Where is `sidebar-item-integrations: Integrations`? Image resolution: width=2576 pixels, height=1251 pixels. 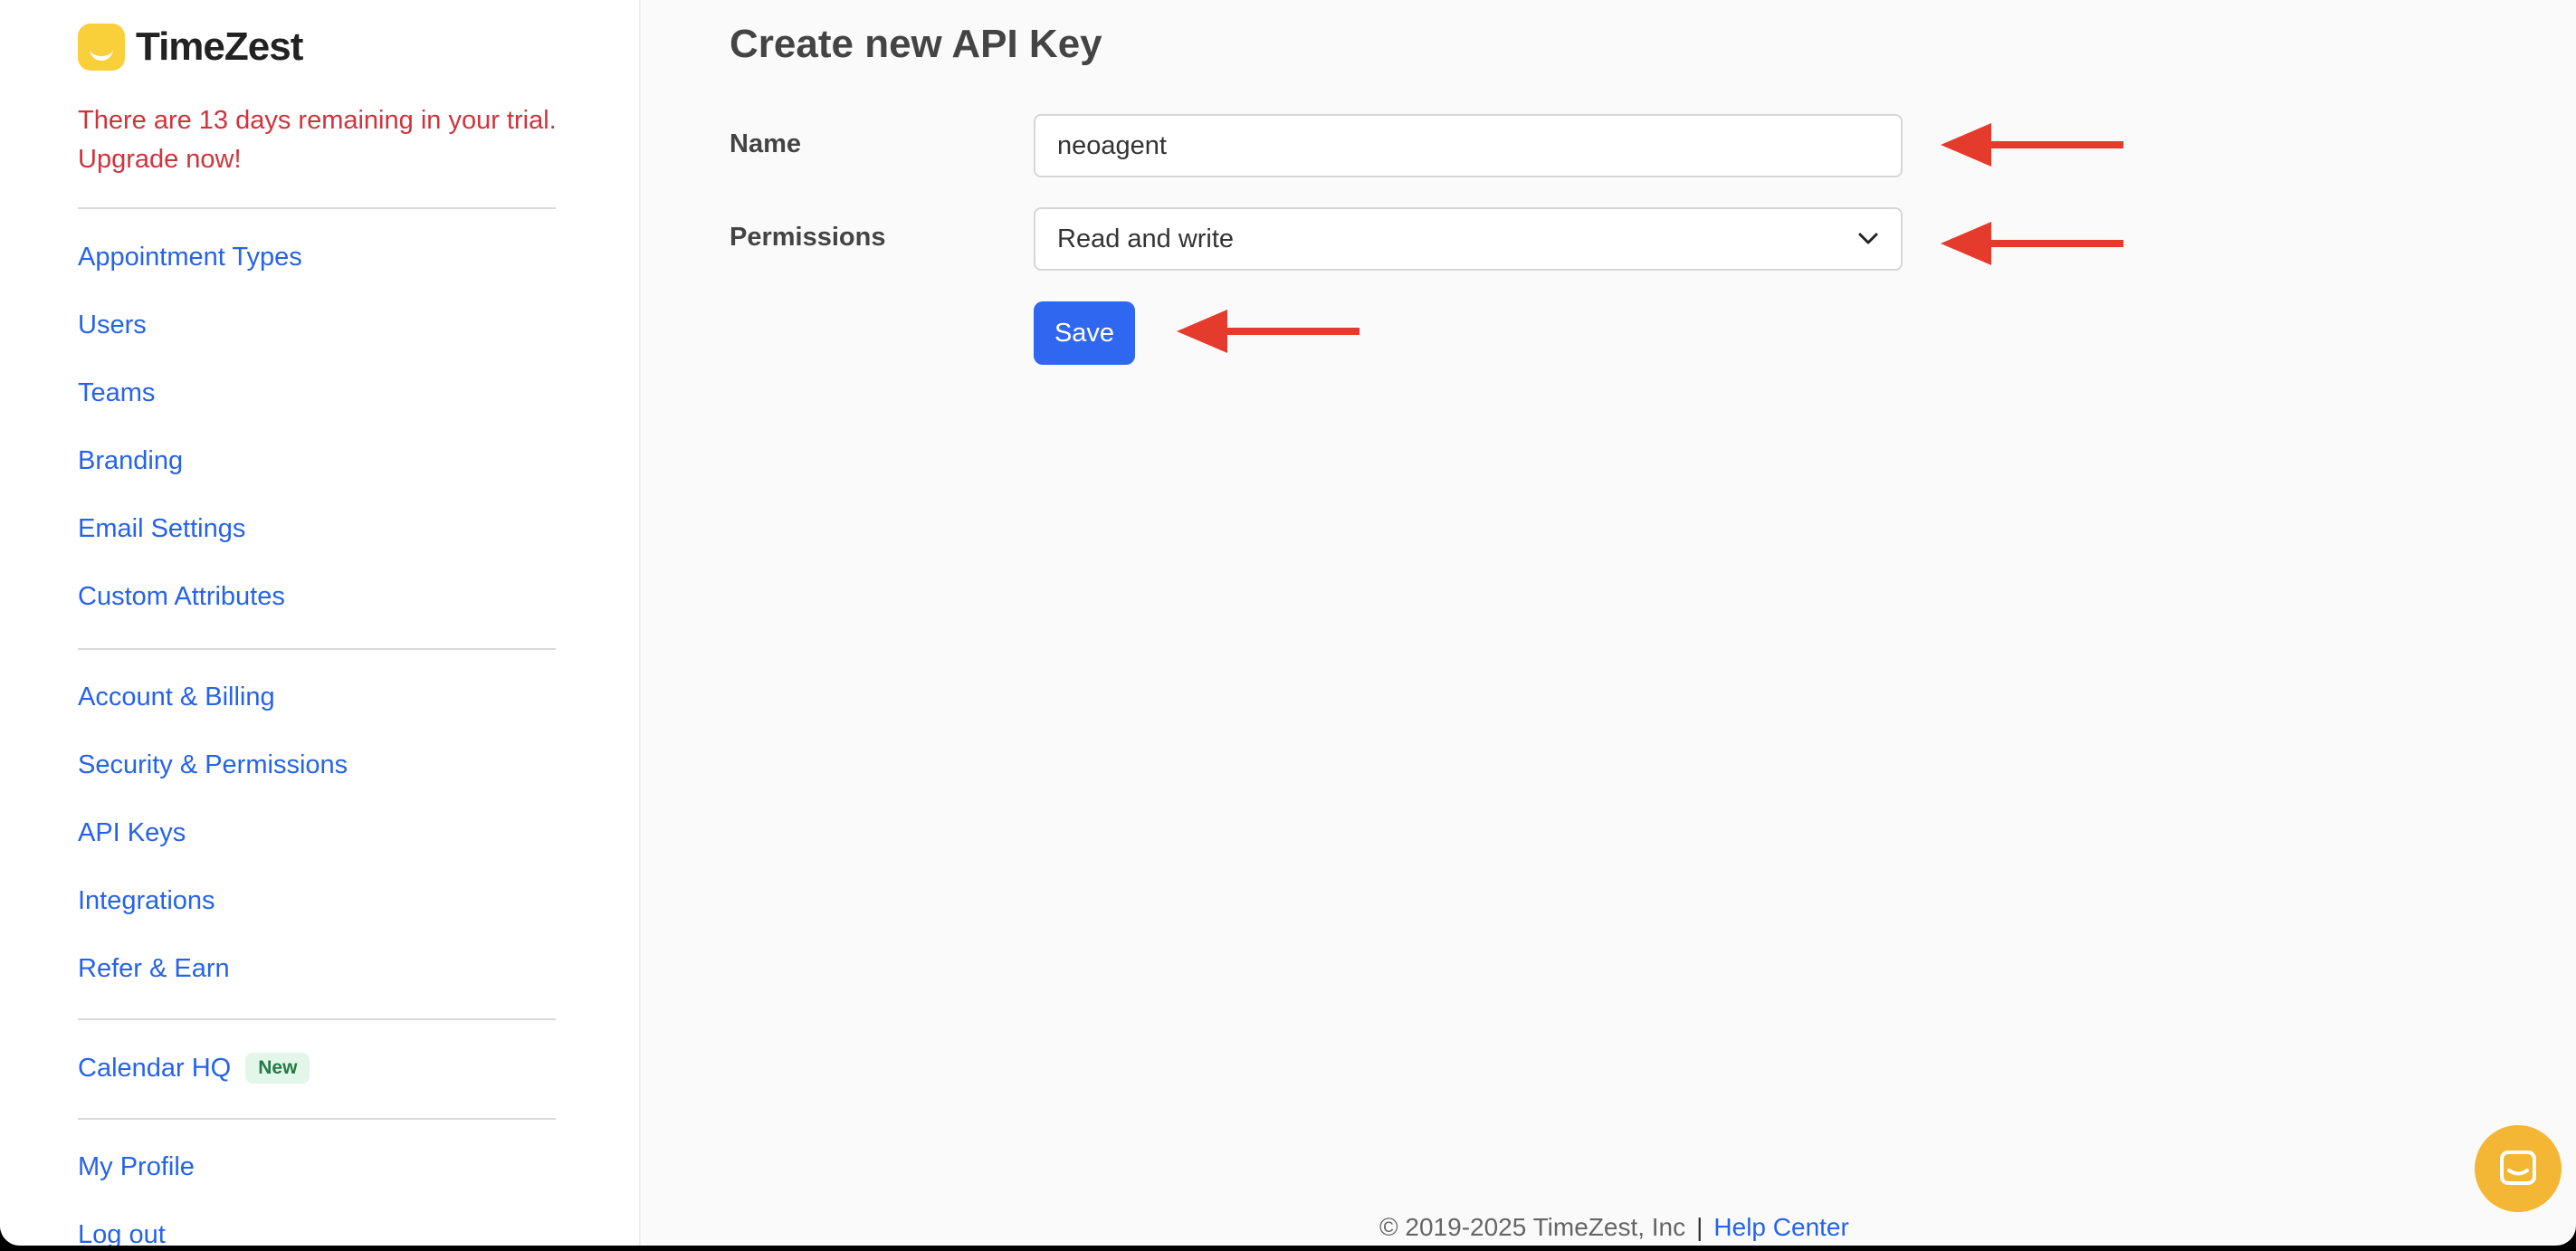 sidebar-item-integrations: Integrations is located at coordinates (146, 900).